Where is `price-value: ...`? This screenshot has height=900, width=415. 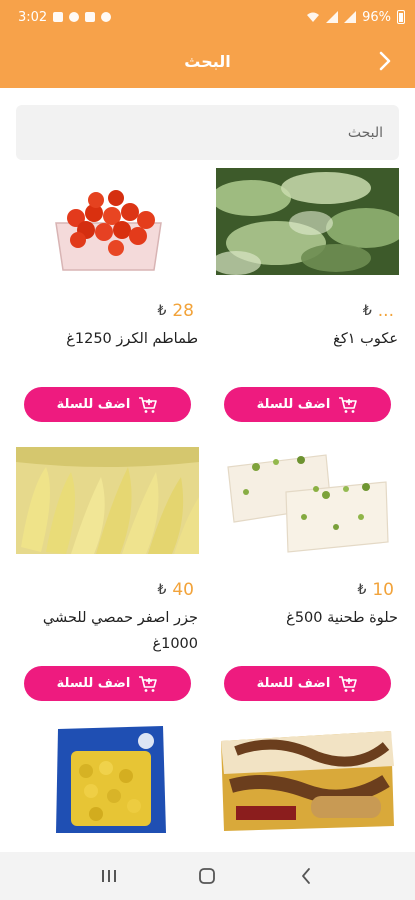 price-value: ... is located at coordinates (385, 311).